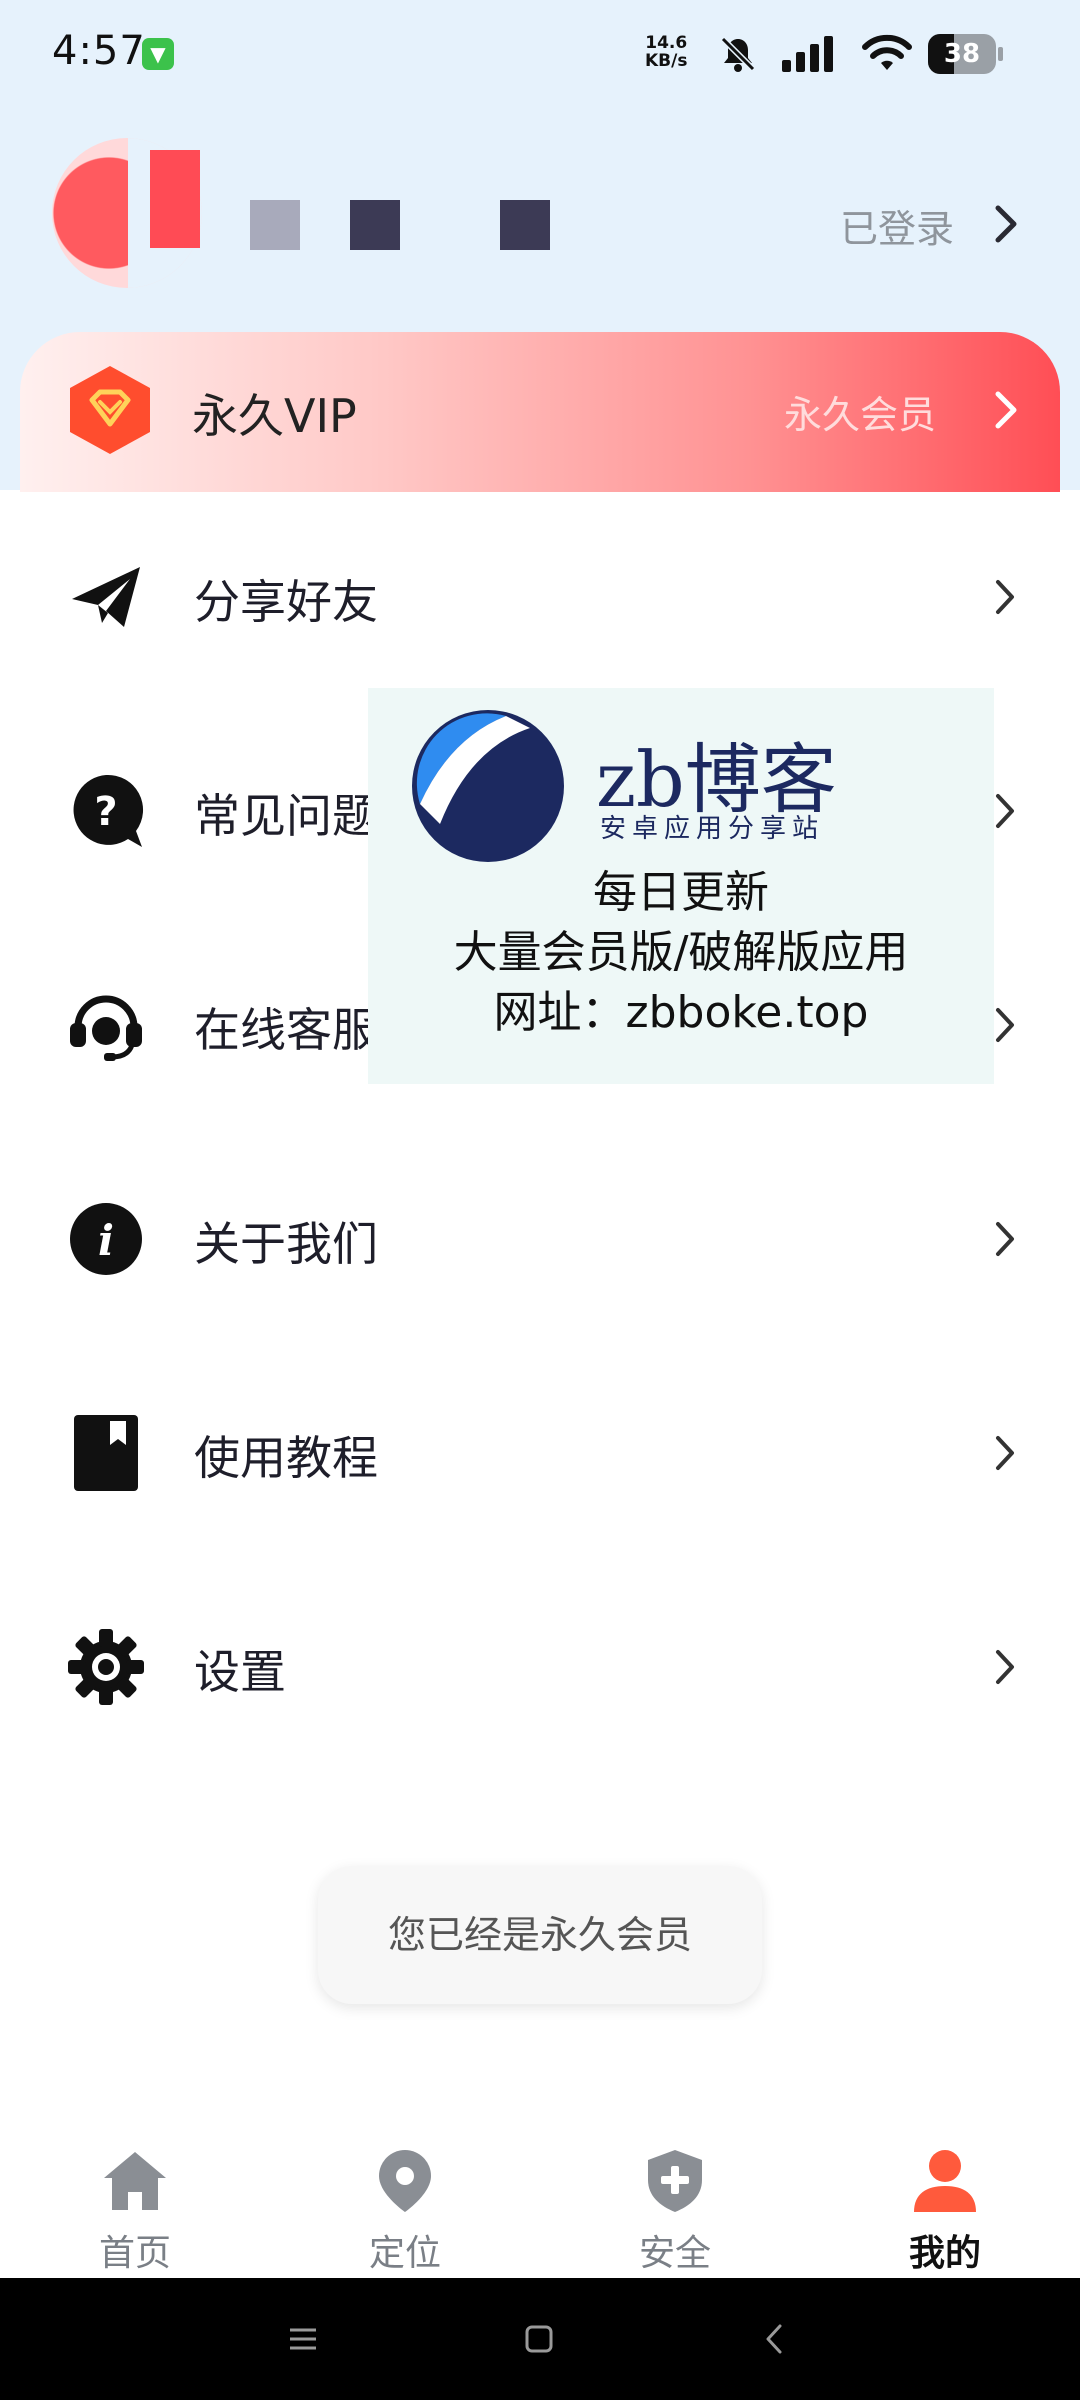 Image resolution: width=1080 pixels, height=2400 pixels. What do you see at coordinates (286, 1030) in the screenshot?
I see `menu-label: 在线客服` at bounding box center [286, 1030].